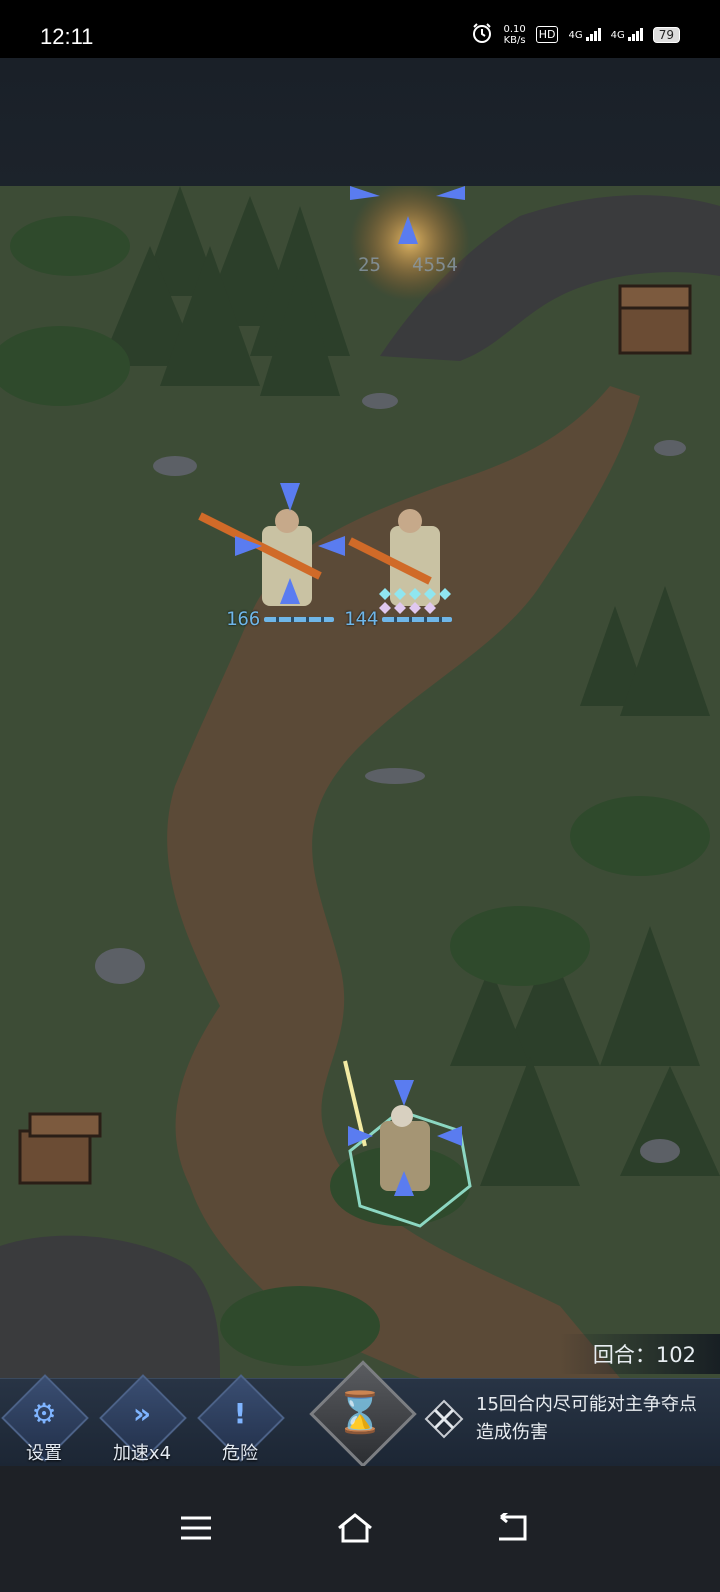 The width and height of the screenshot is (720, 1592). Describe the element at coordinates (360, 122) in the screenshot. I see `top-letterbox` at that location.